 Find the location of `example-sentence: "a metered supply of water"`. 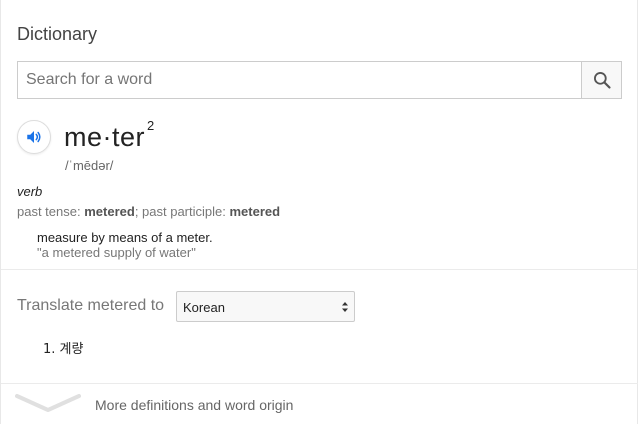

example-sentence: "a metered supply of water" is located at coordinates (116, 252).